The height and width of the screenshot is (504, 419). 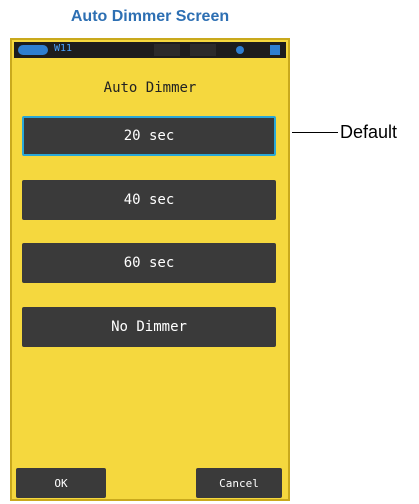 What do you see at coordinates (33, 50) in the screenshot?
I see `battery-indicator-icon` at bounding box center [33, 50].